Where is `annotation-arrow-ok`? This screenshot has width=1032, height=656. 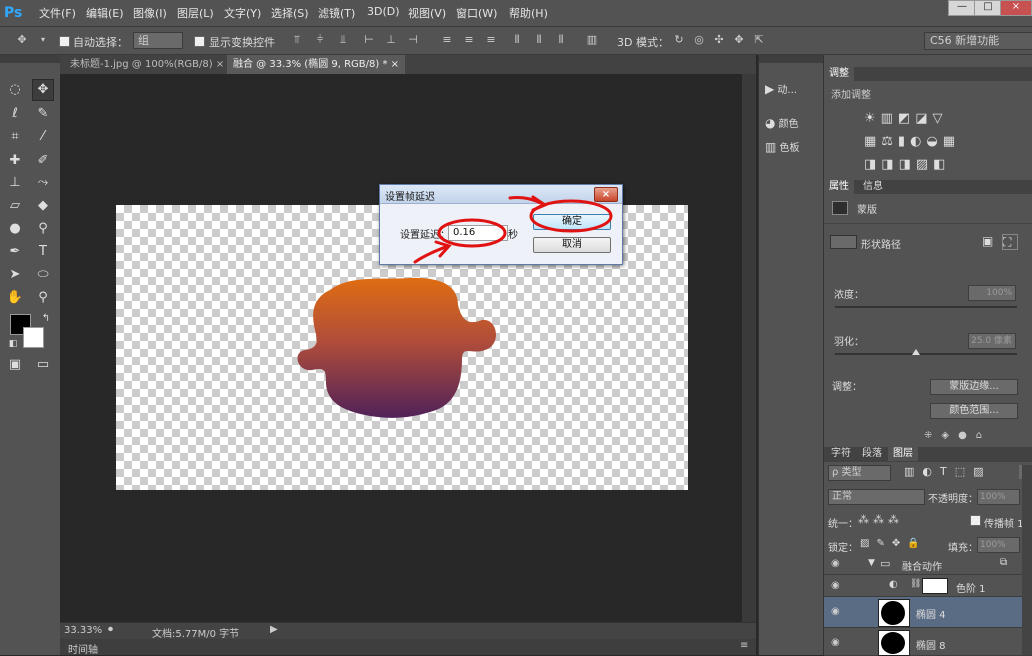 annotation-arrow-ok is located at coordinates (528, 203).